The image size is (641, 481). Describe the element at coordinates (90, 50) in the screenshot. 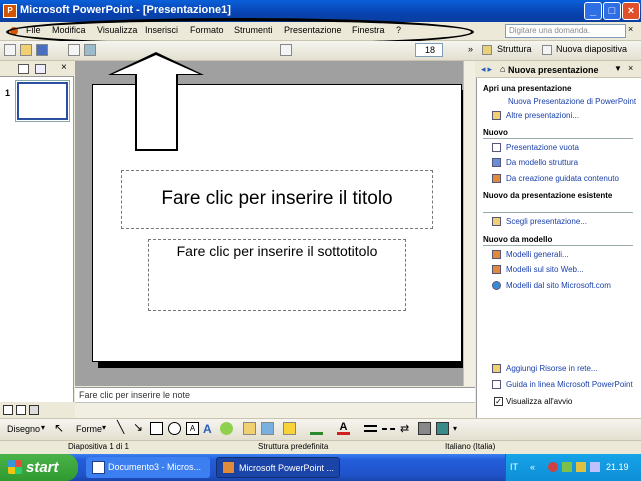

I see `preview-icon` at that location.